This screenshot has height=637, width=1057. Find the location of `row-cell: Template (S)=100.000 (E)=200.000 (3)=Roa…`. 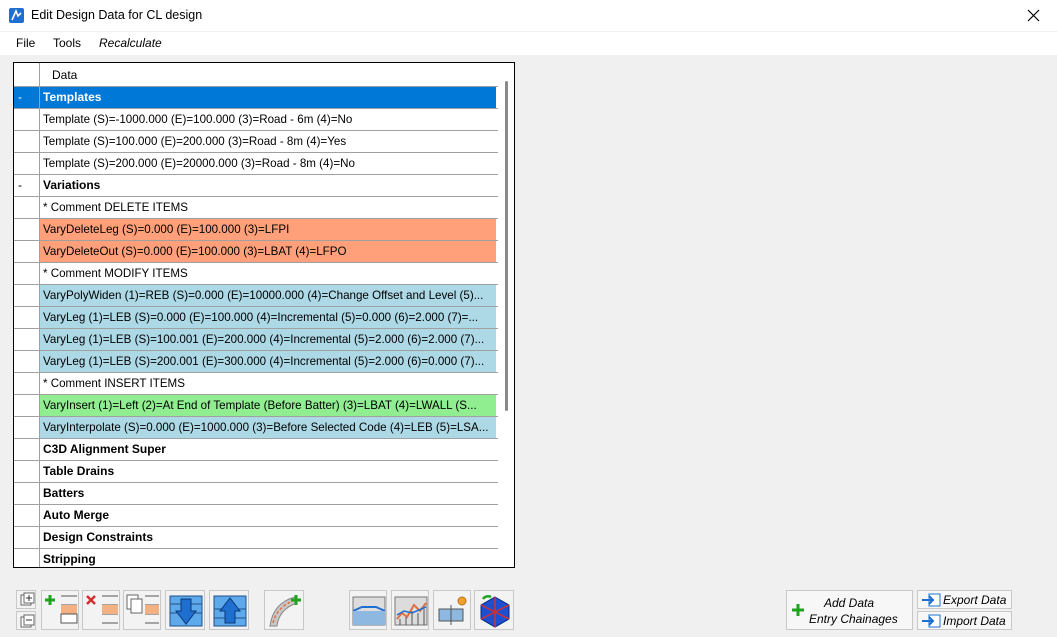

row-cell: Template (S)=100.000 (E)=200.000 (3)=Roa… is located at coordinates (268, 141).